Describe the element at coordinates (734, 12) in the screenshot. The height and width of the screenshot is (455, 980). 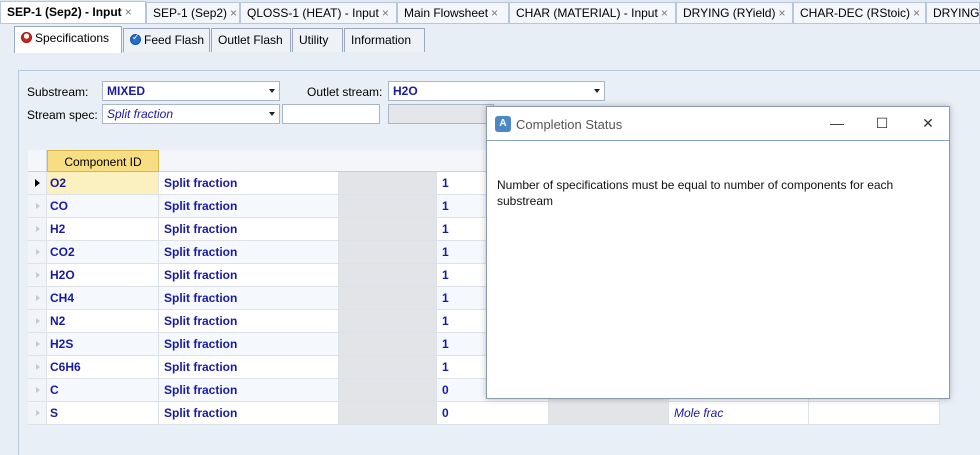
I see `doc-tab-drying-ryield: DRYING (RYield) ×` at that location.